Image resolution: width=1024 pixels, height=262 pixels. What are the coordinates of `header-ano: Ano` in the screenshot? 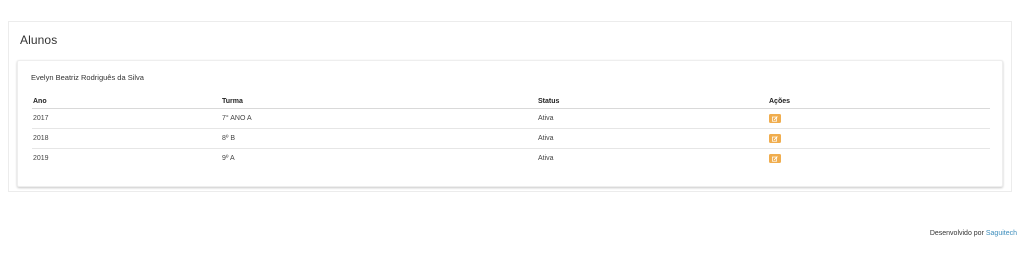 It's located at (126, 102).